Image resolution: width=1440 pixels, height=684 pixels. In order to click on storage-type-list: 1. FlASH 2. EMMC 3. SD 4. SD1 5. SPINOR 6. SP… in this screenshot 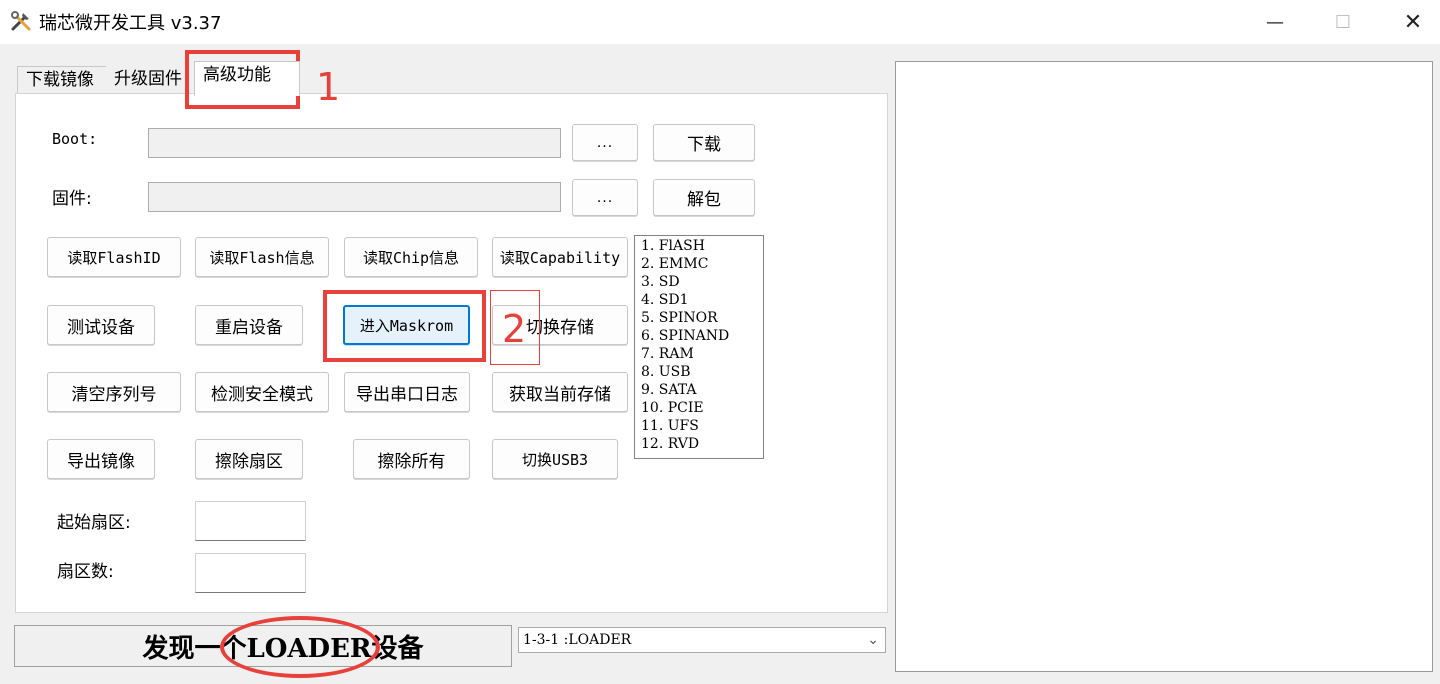, I will do `click(699, 347)`.